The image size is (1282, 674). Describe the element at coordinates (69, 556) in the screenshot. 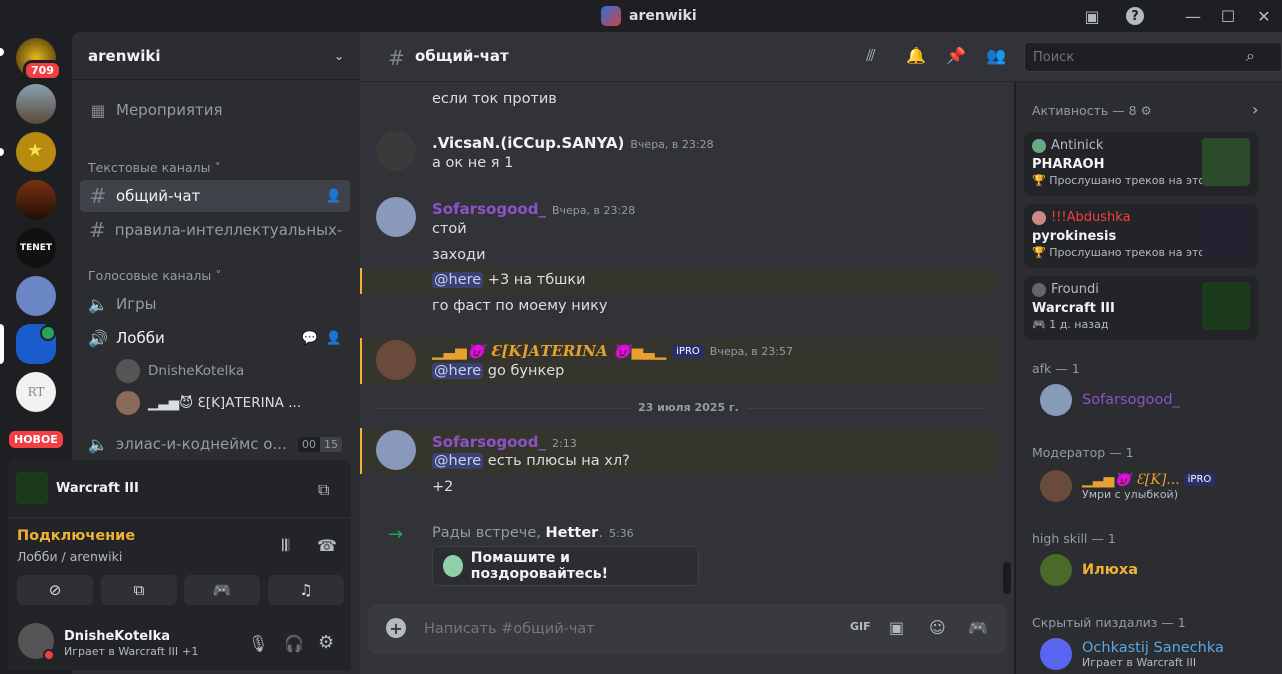

I see `connection-location: Лобби / arenwiki` at that location.